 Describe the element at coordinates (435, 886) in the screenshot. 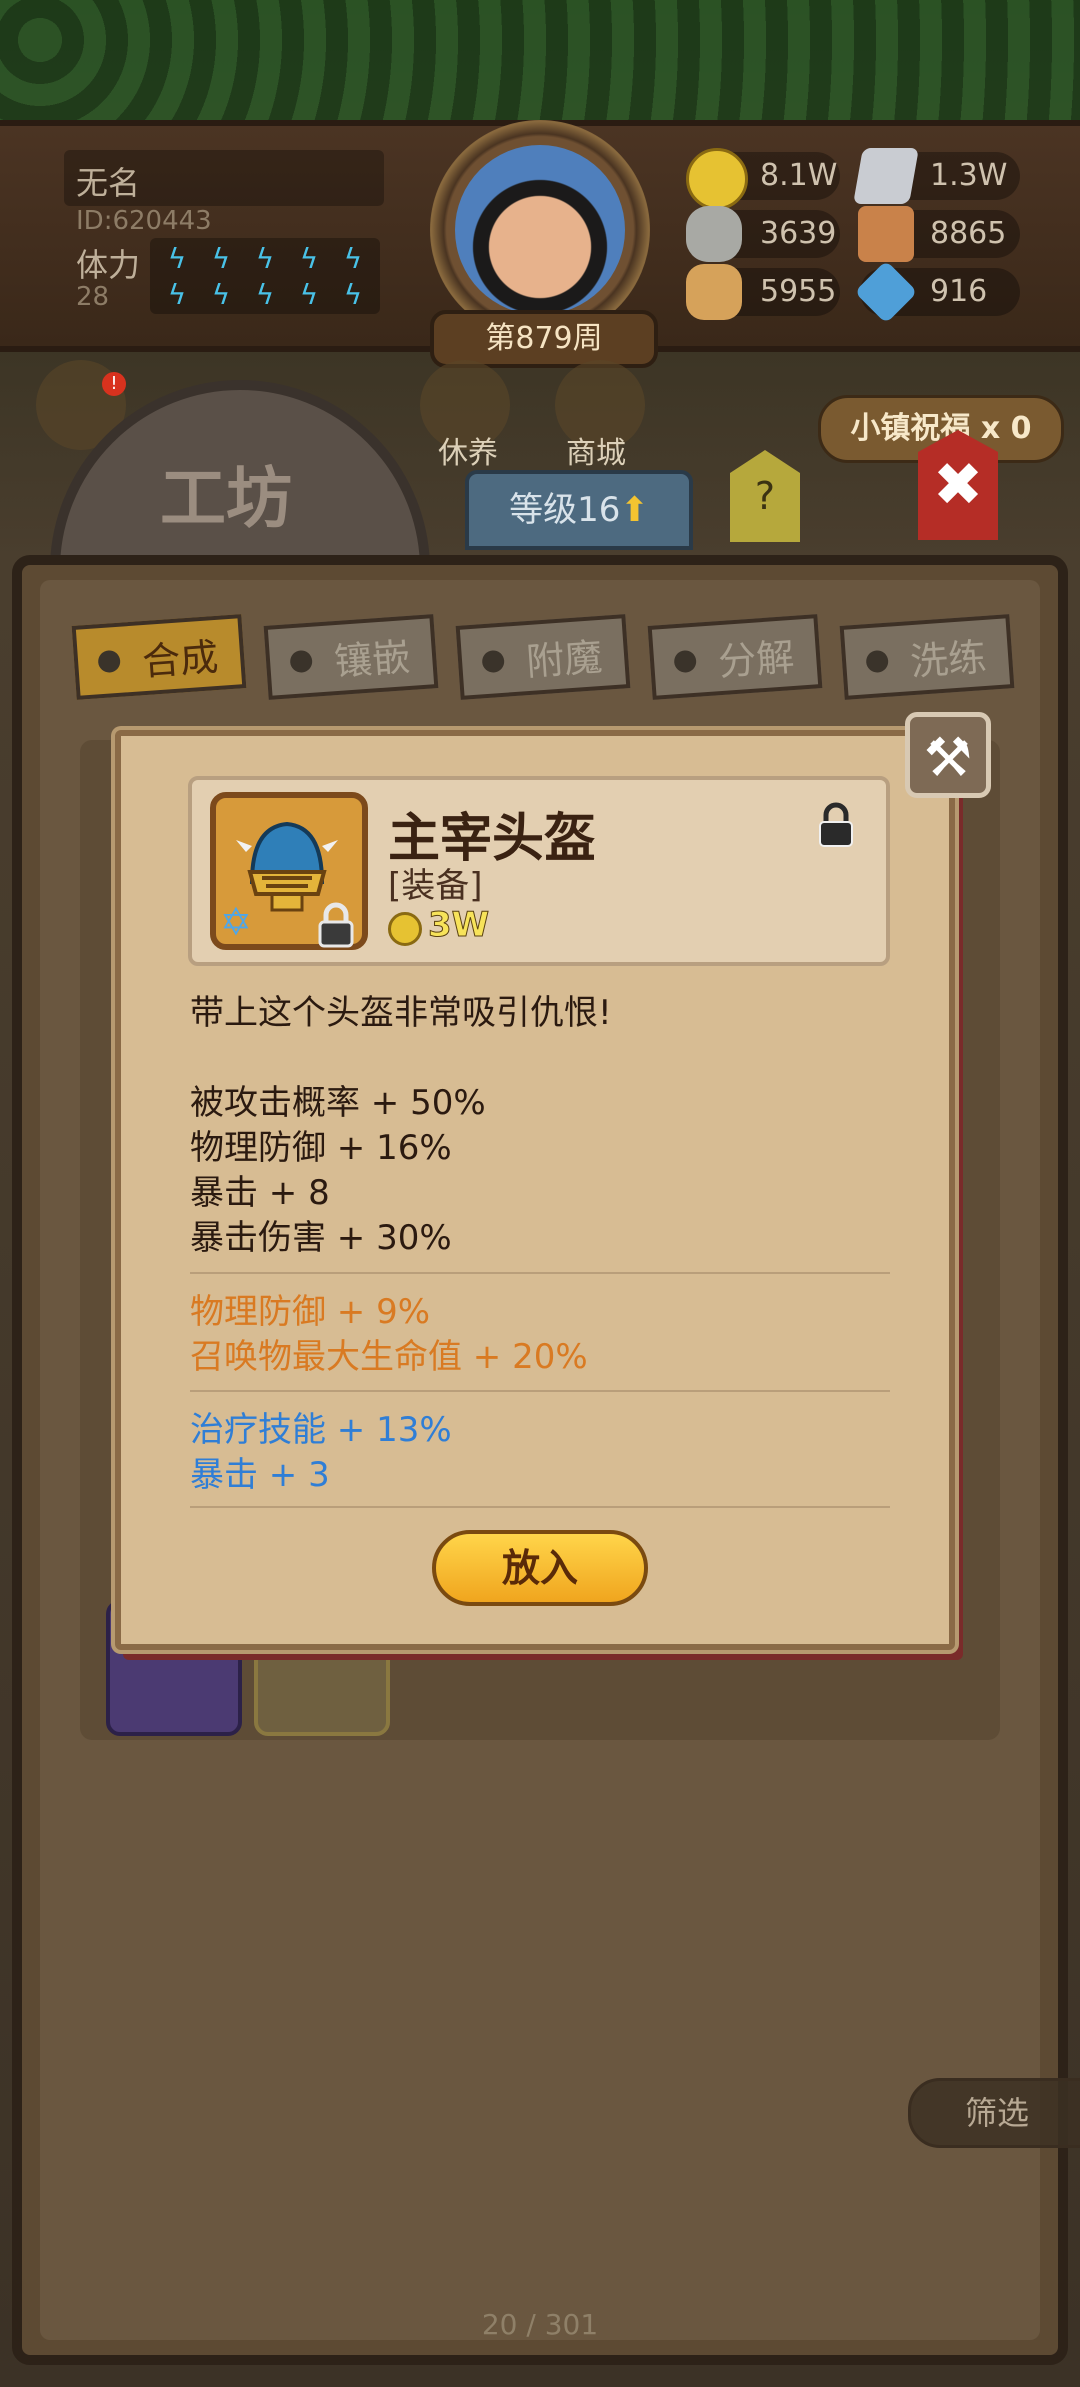

I see `item-type: [装备]` at that location.